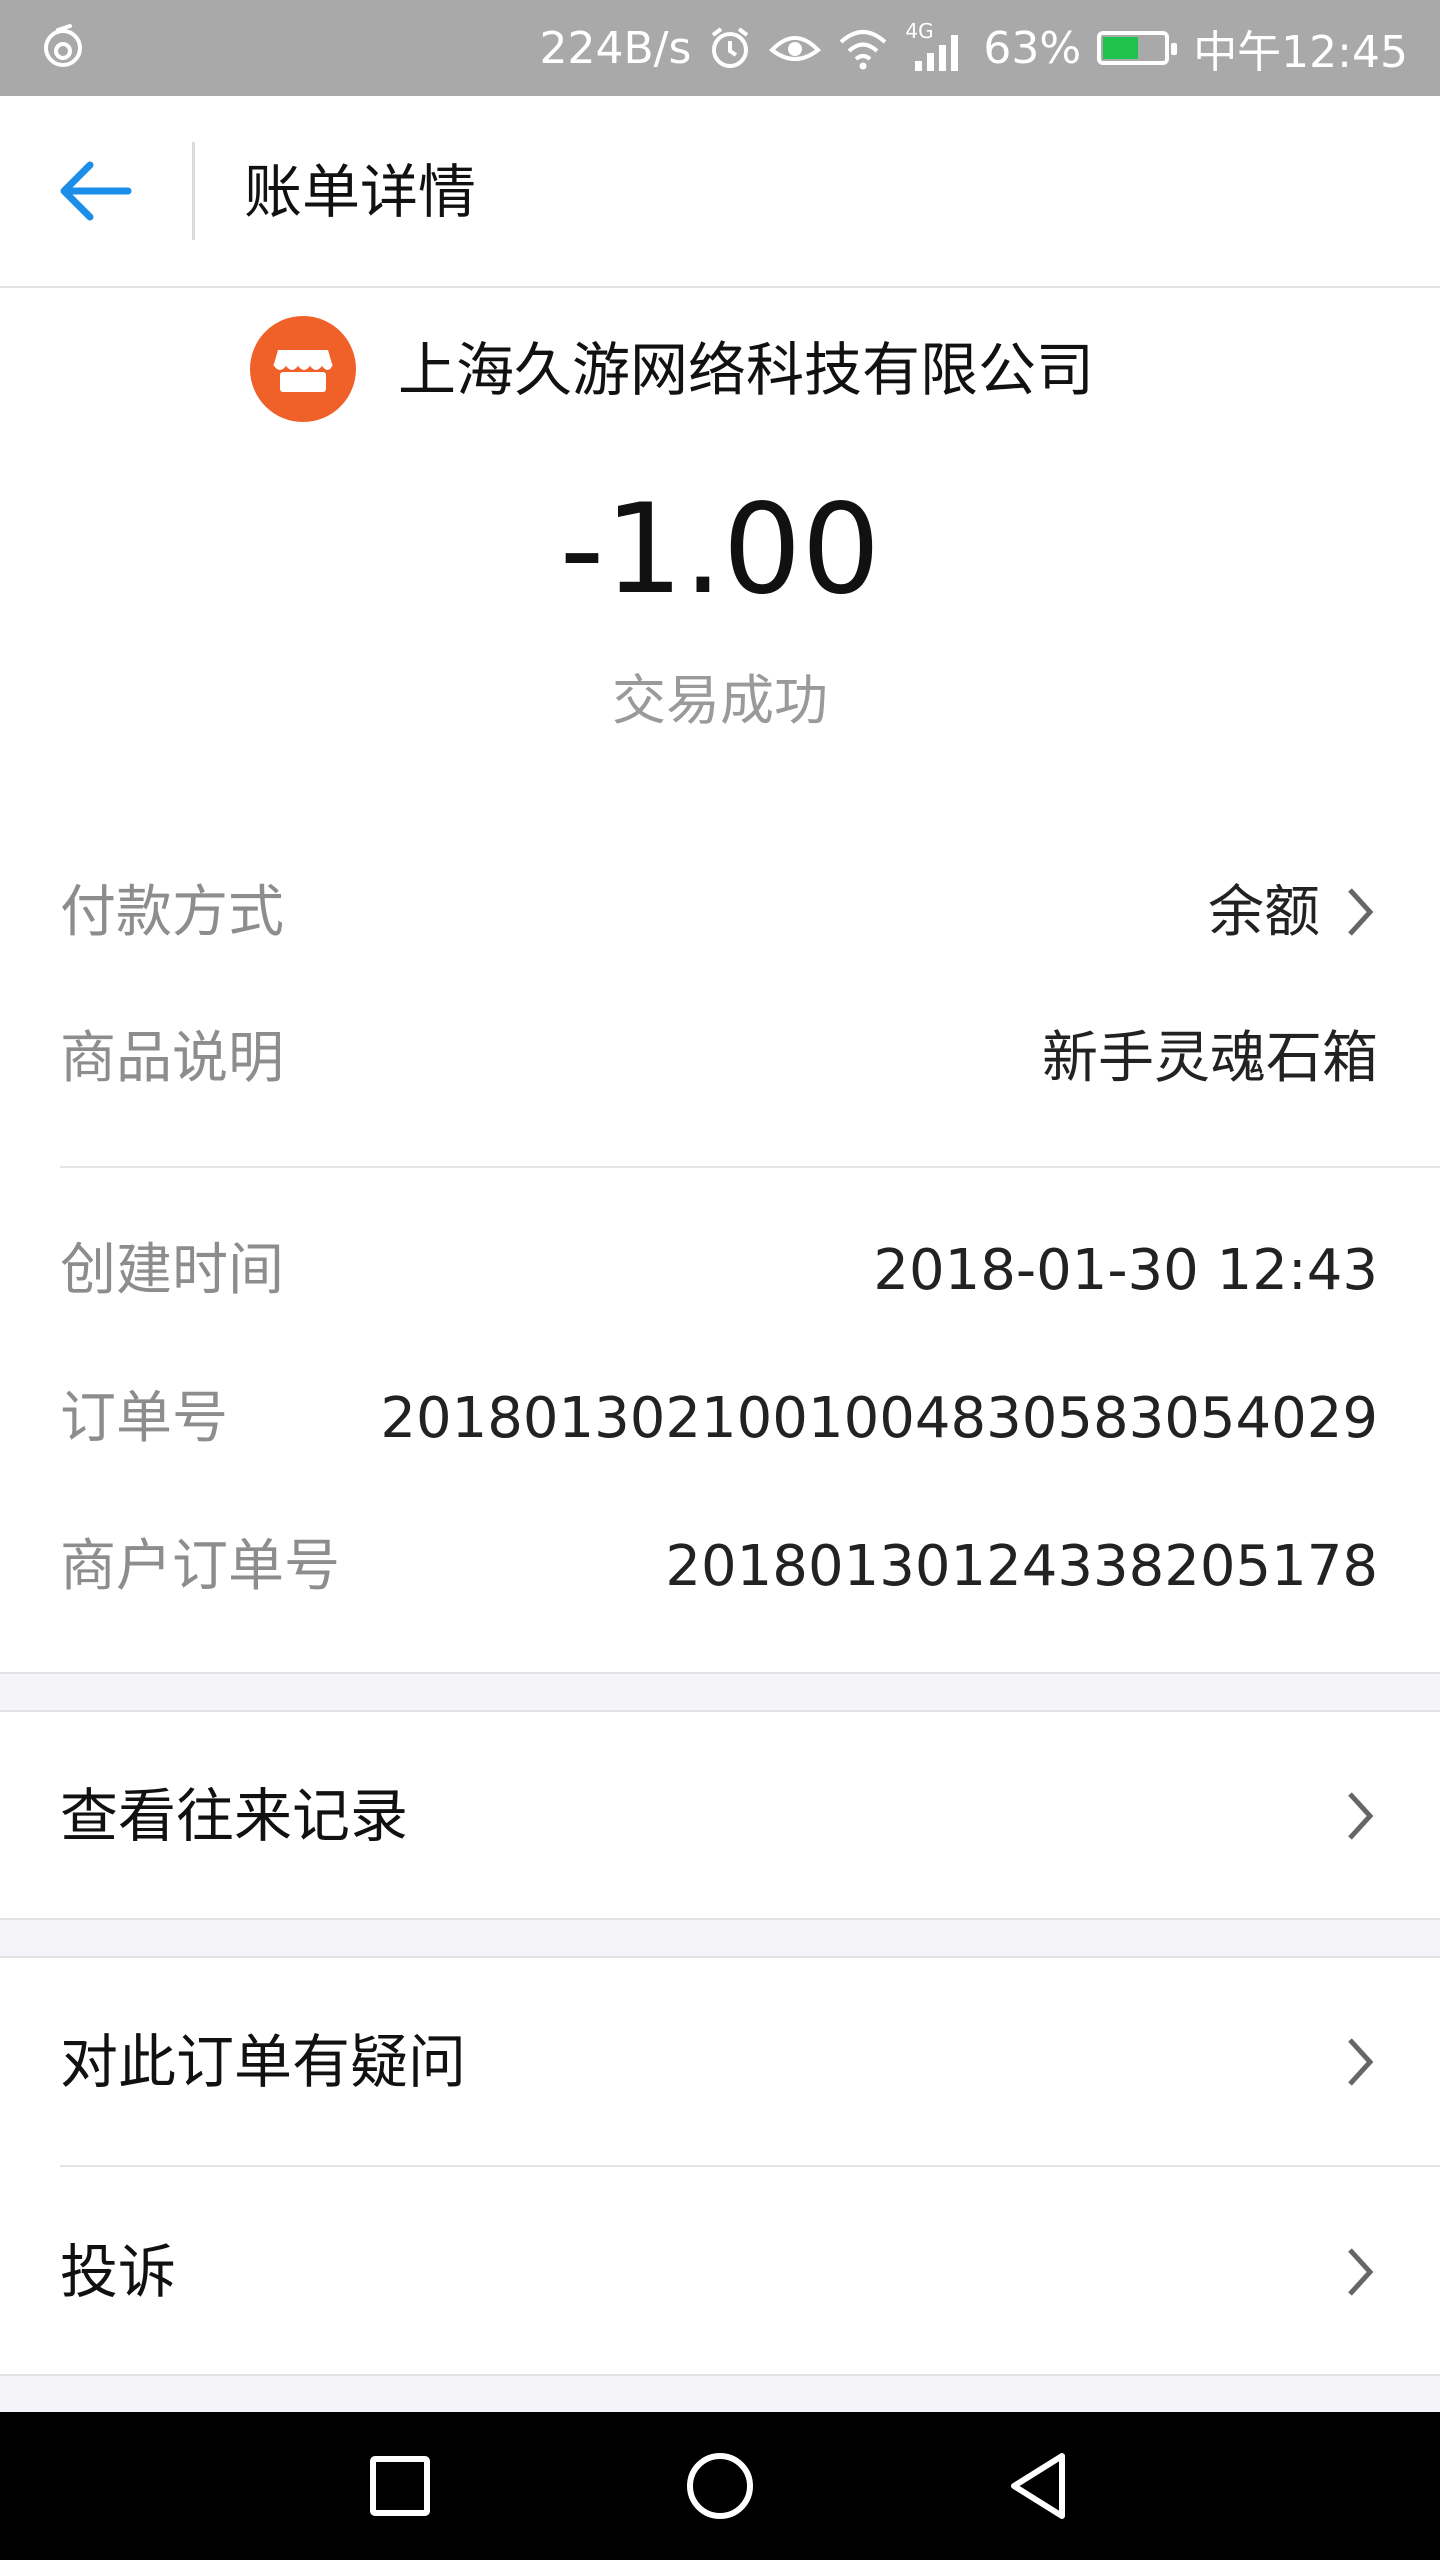  I want to click on order-question-label: 对此订单有疑问, so click(263, 2062).